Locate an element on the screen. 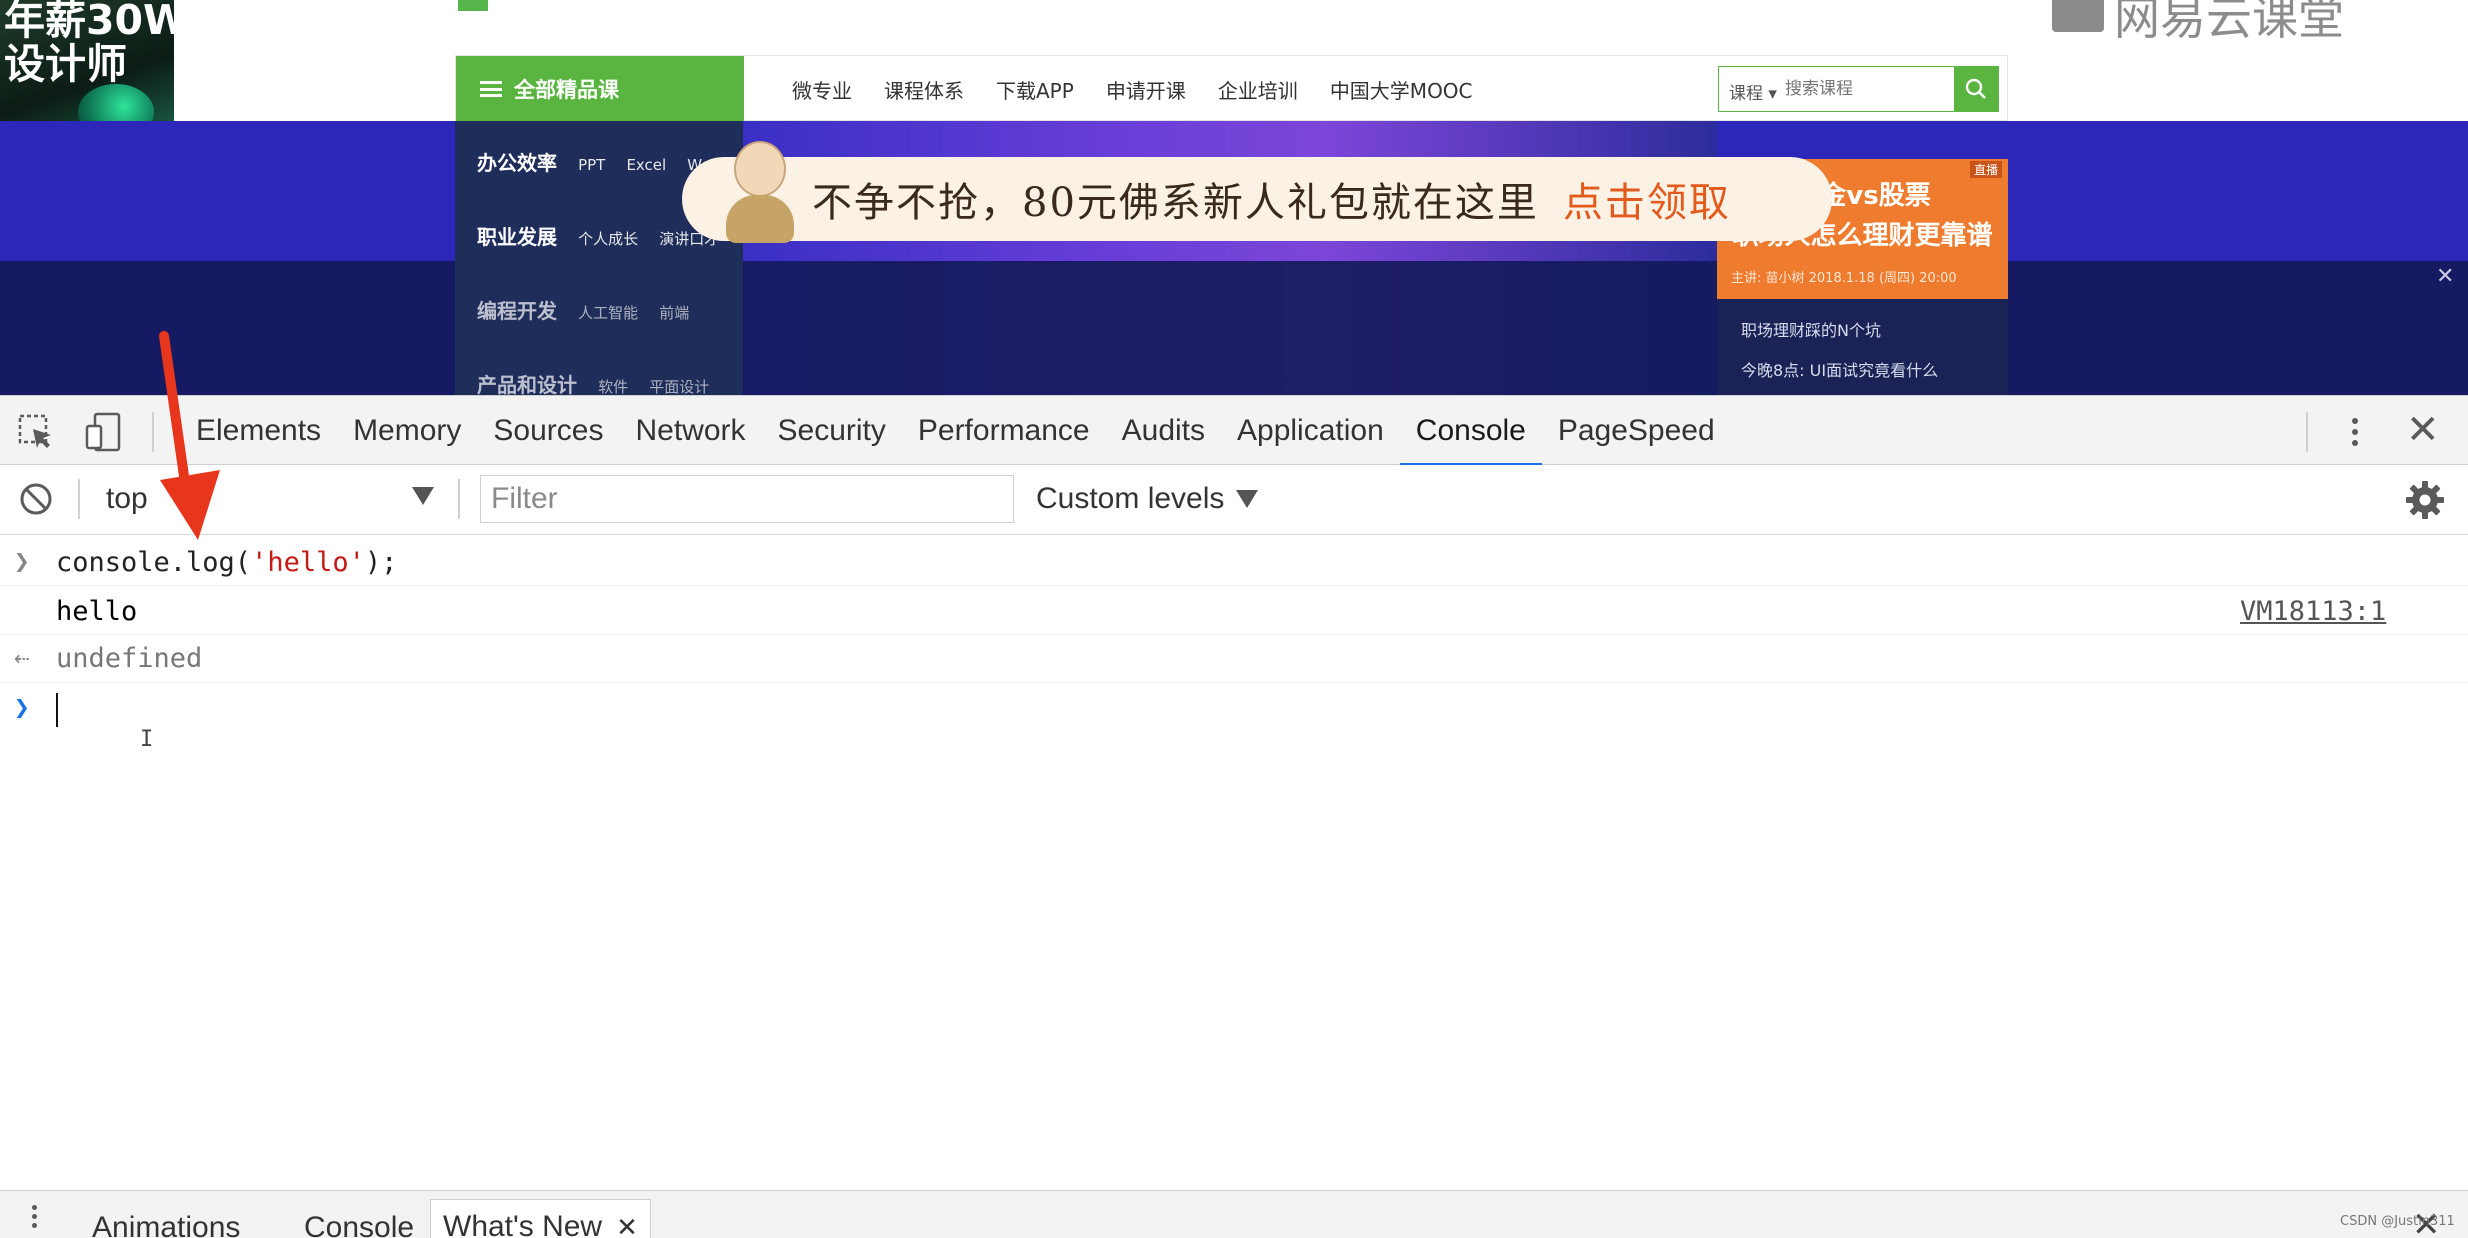 This screenshot has height=1238, width=2468. drawer-tab-label: What's New is located at coordinates (523, 1224).